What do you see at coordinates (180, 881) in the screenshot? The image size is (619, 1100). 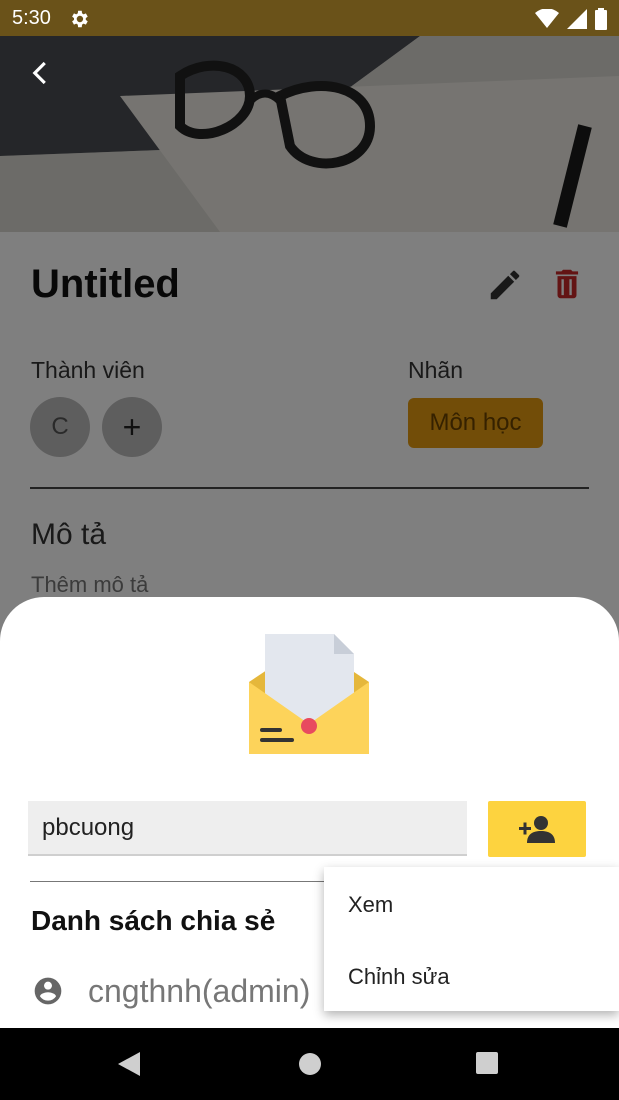 I see `divider` at bounding box center [180, 881].